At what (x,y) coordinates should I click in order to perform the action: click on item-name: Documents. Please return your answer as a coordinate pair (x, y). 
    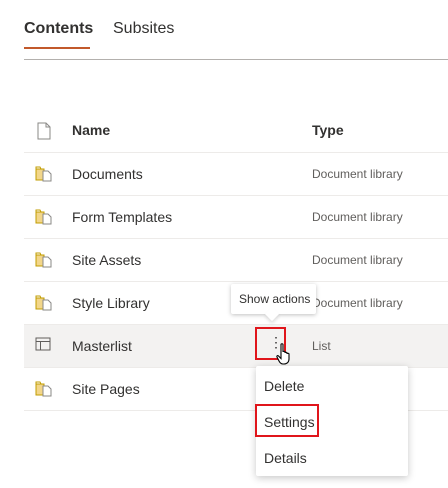
    Looking at the image, I should click on (107, 174).